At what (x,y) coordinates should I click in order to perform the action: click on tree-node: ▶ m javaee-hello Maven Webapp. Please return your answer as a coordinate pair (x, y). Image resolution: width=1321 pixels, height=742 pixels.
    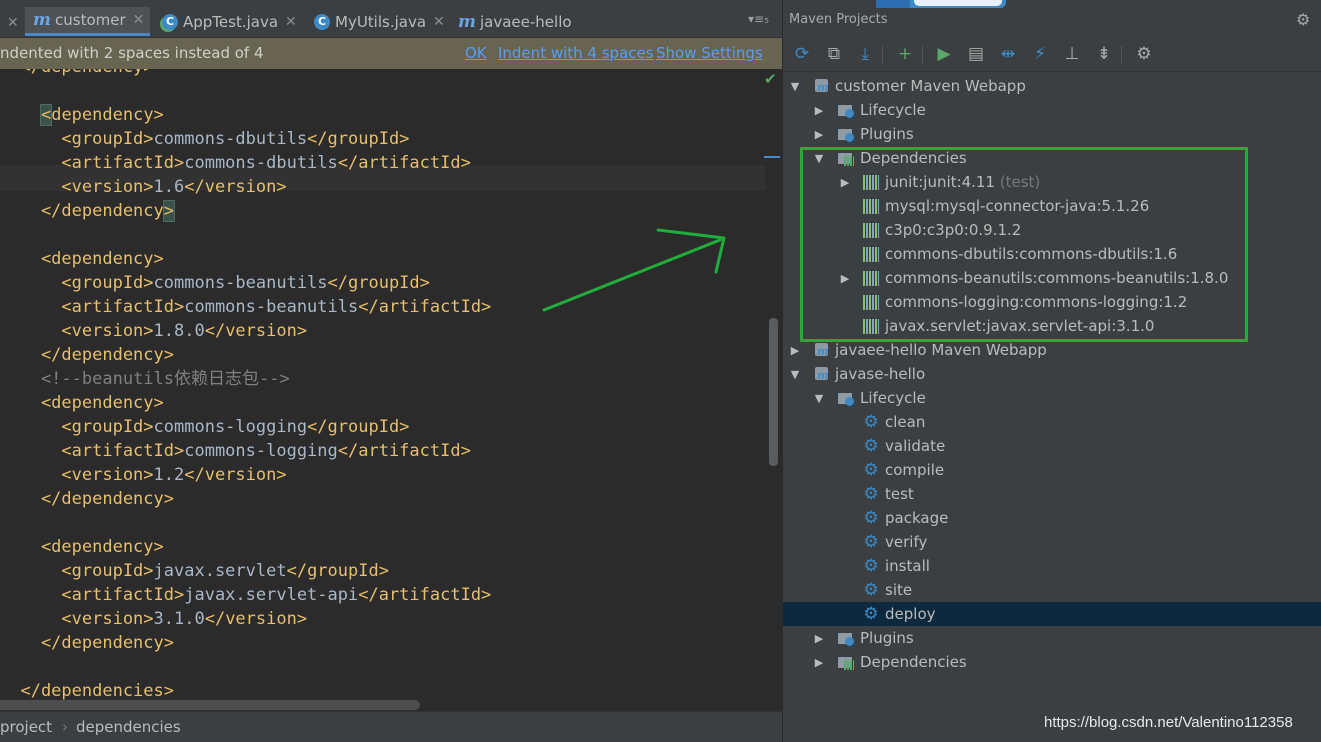
    Looking at the image, I should click on (1052, 350).